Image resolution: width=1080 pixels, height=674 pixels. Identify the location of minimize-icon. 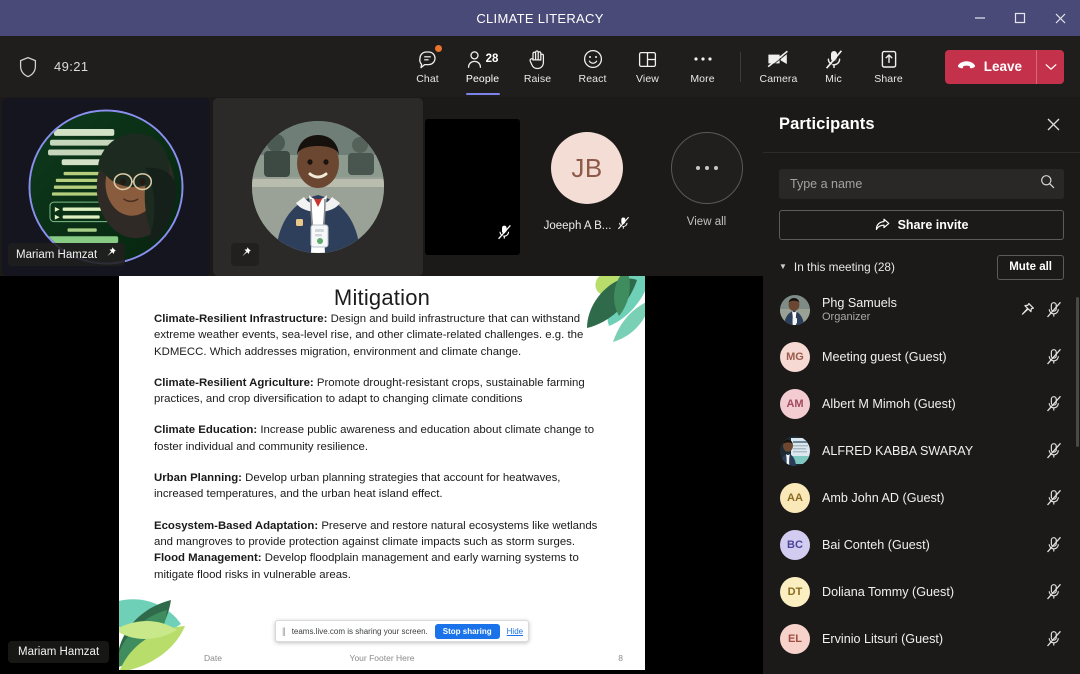
(980, 18).